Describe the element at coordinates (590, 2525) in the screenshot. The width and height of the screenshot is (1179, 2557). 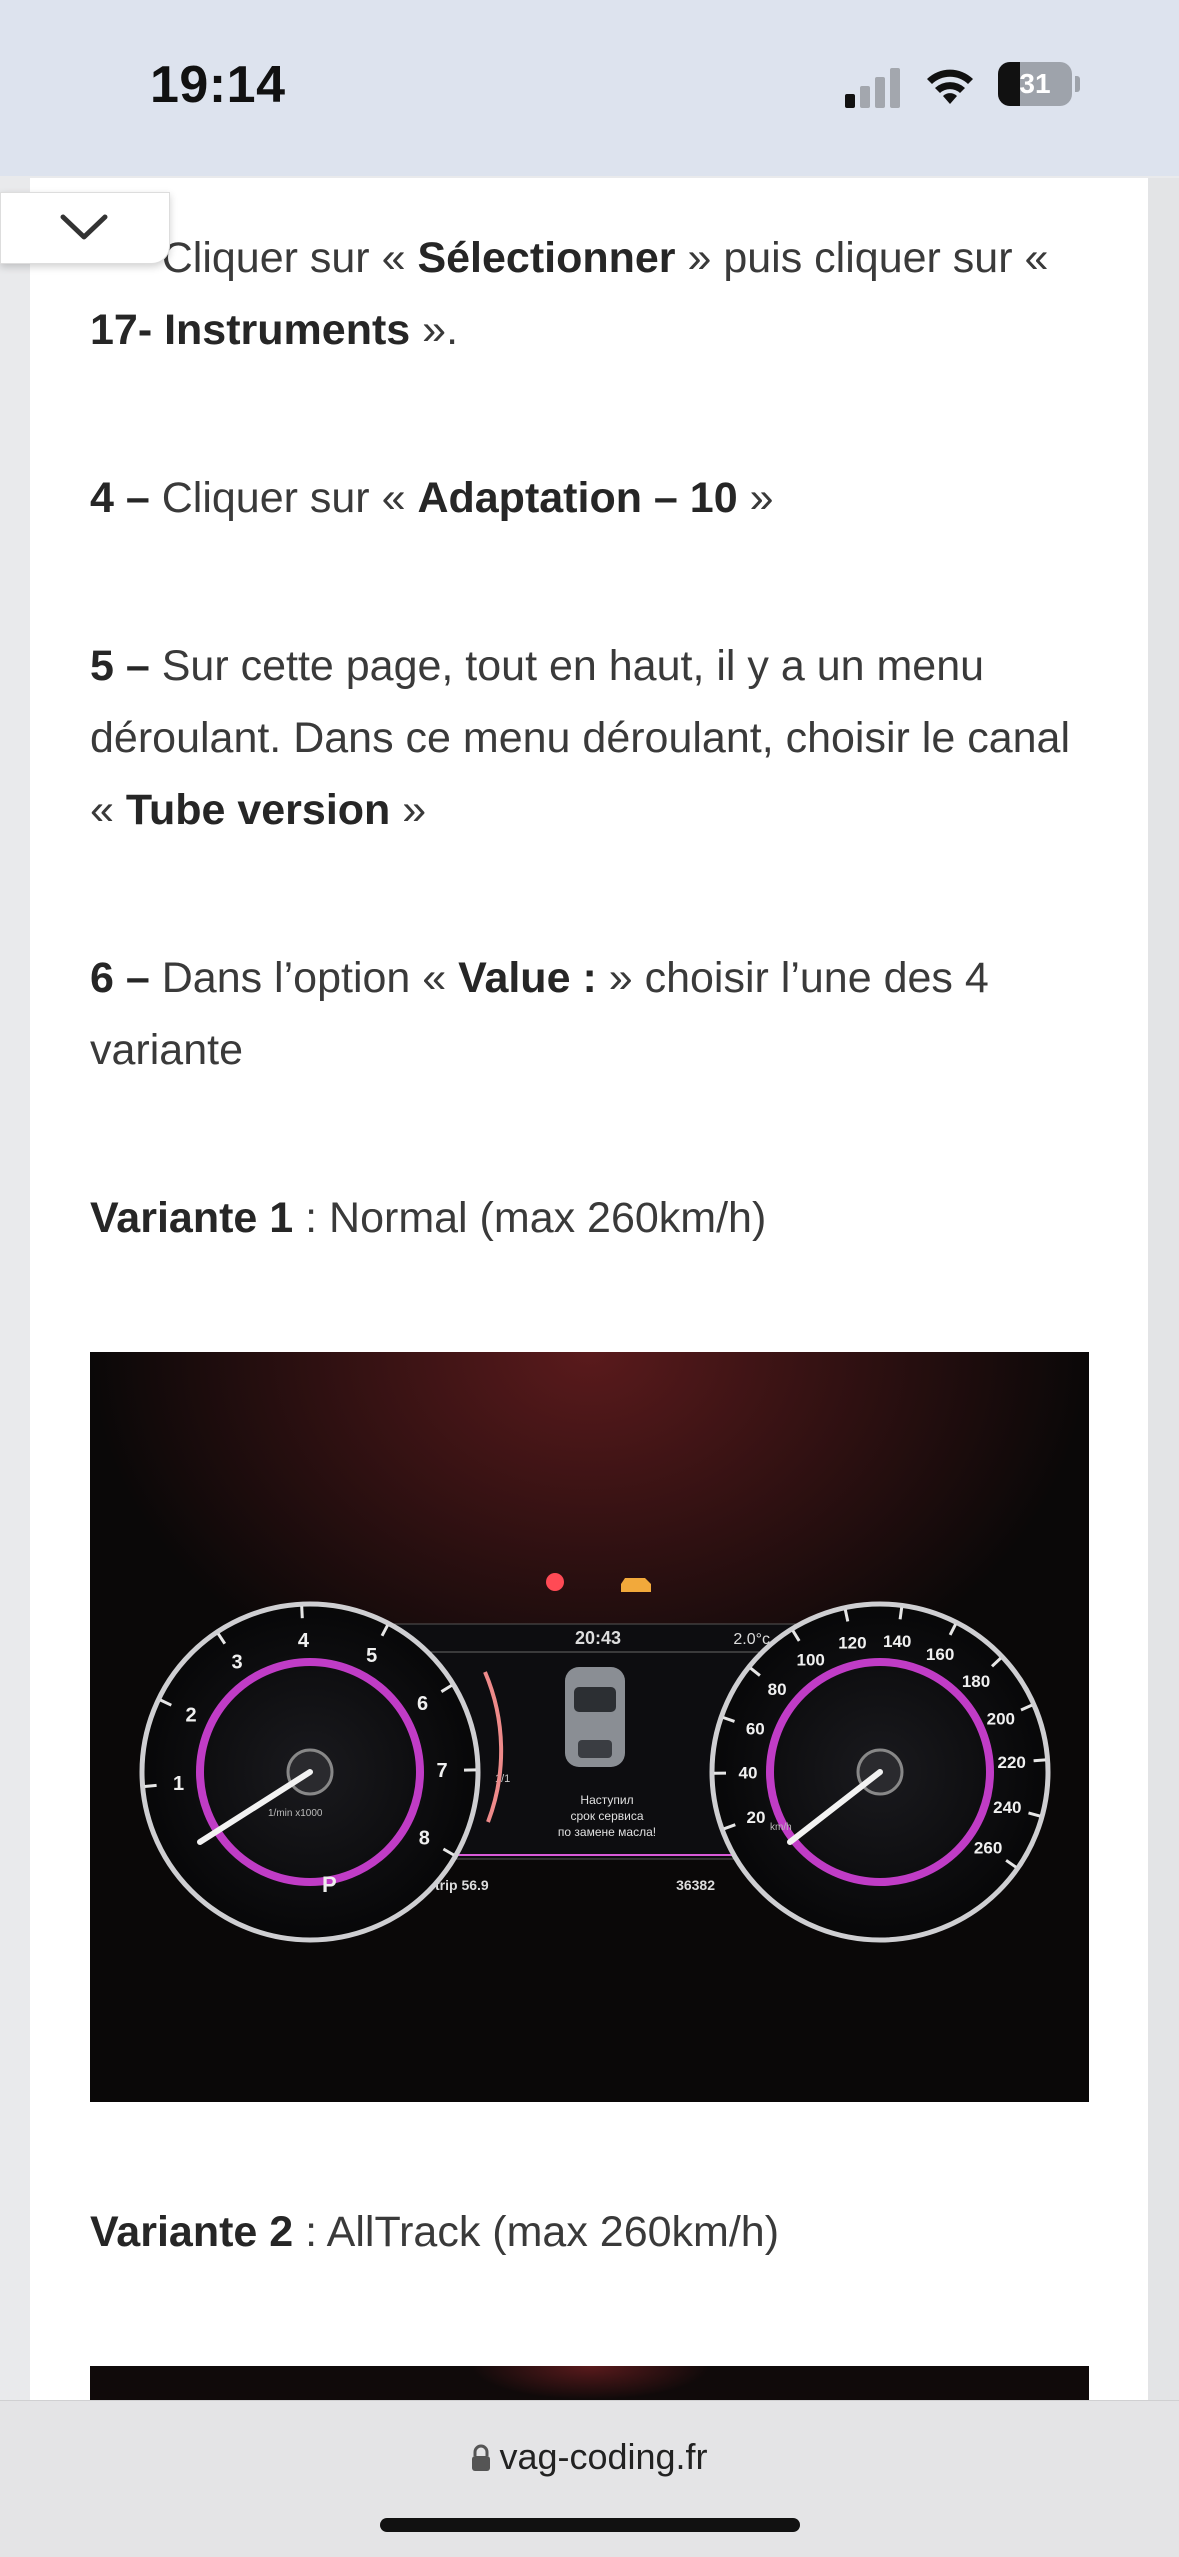
I see `home-indicator` at that location.